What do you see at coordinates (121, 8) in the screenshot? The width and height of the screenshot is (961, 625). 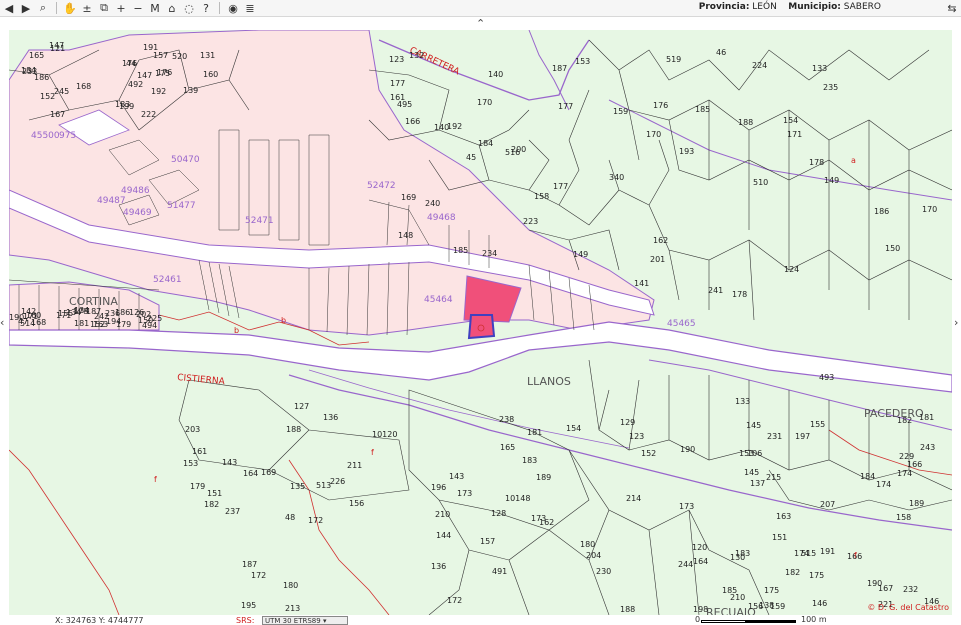 I see `plus-icon: +` at bounding box center [121, 8].